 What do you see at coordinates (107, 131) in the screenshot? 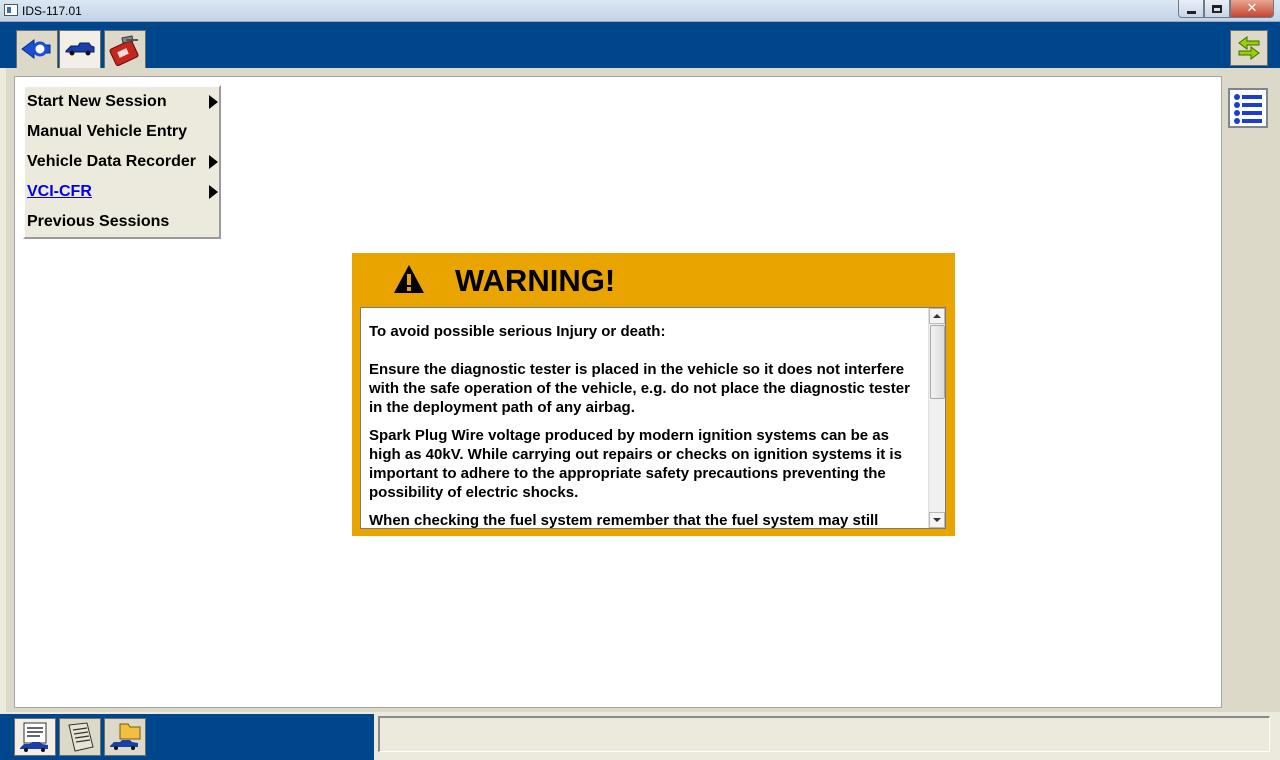
I see `menu-item-label: Manual Vehicle Entry` at bounding box center [107, 131].